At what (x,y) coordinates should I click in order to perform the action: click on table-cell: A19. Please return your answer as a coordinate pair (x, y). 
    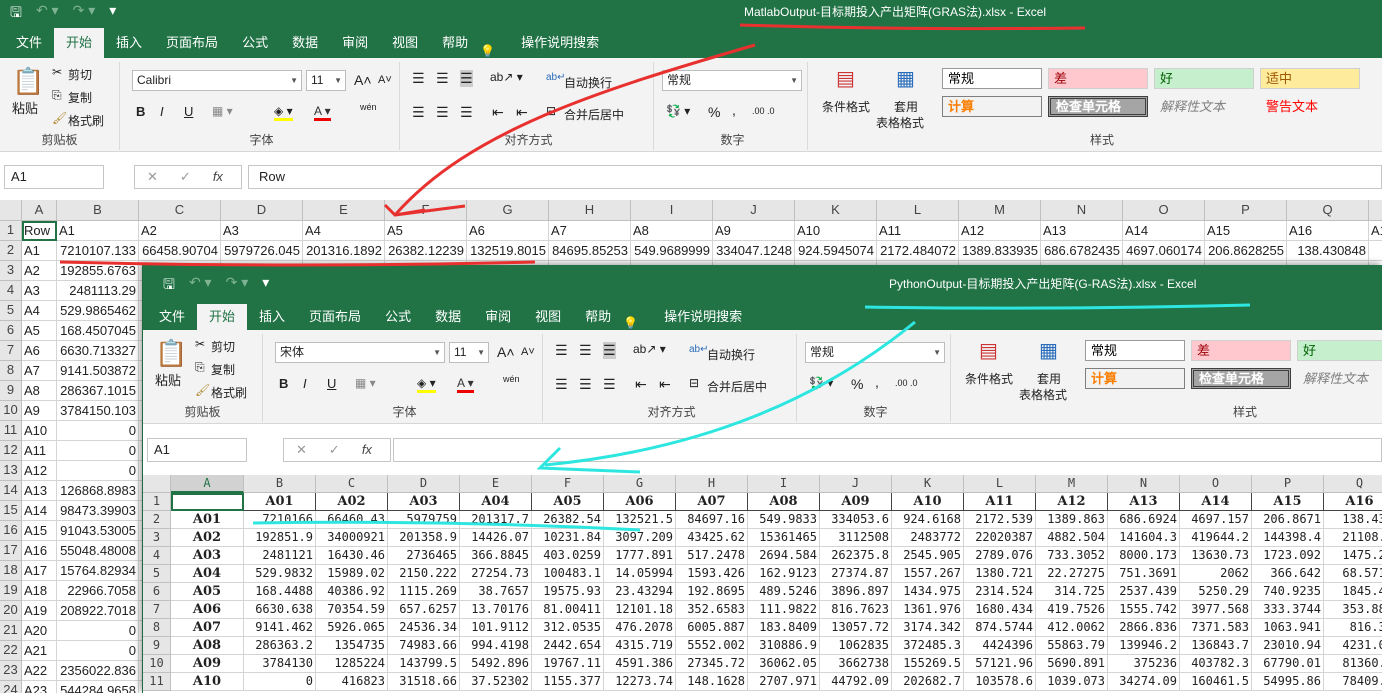
    Looking at the image, I should click on (39, 611).